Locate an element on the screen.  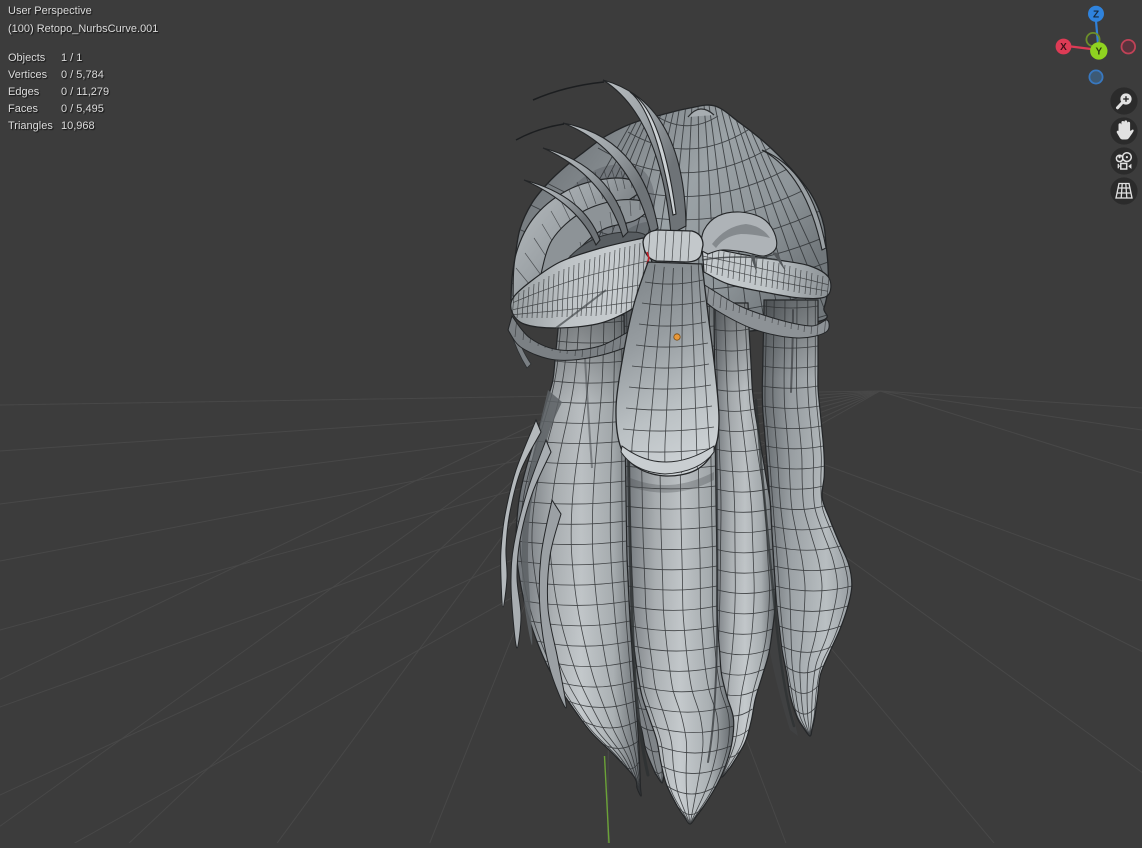
svg-text: Y is located at coordinates (1098, 52).